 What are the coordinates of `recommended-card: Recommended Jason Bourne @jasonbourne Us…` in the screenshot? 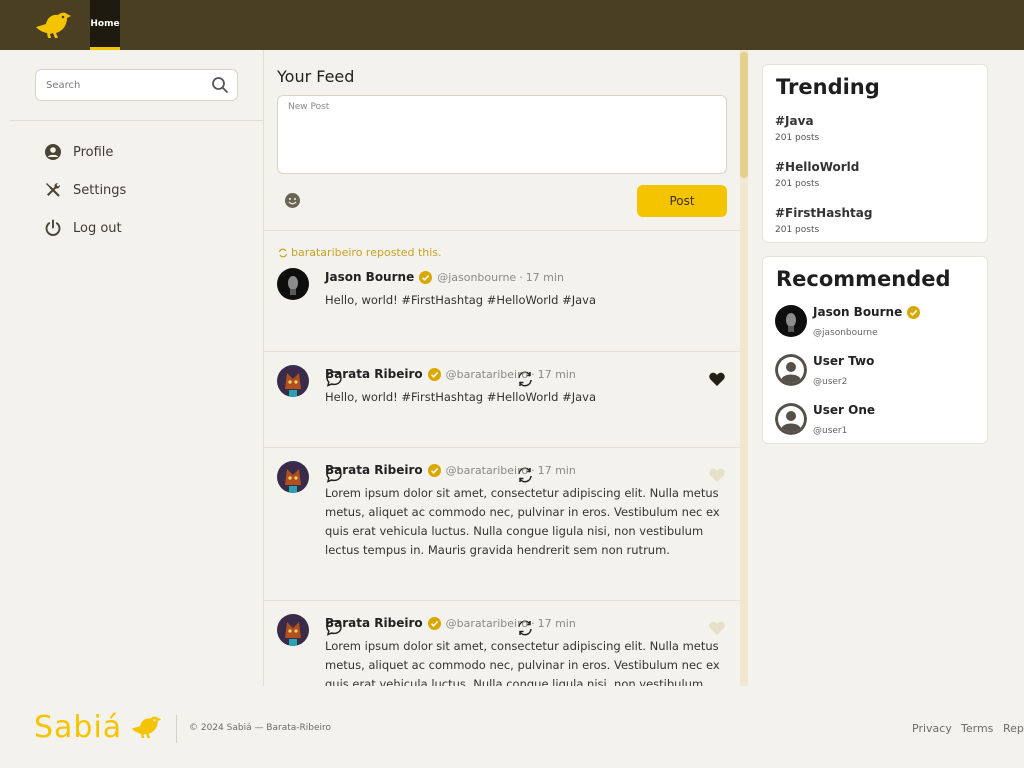 It's located at (875, 350).